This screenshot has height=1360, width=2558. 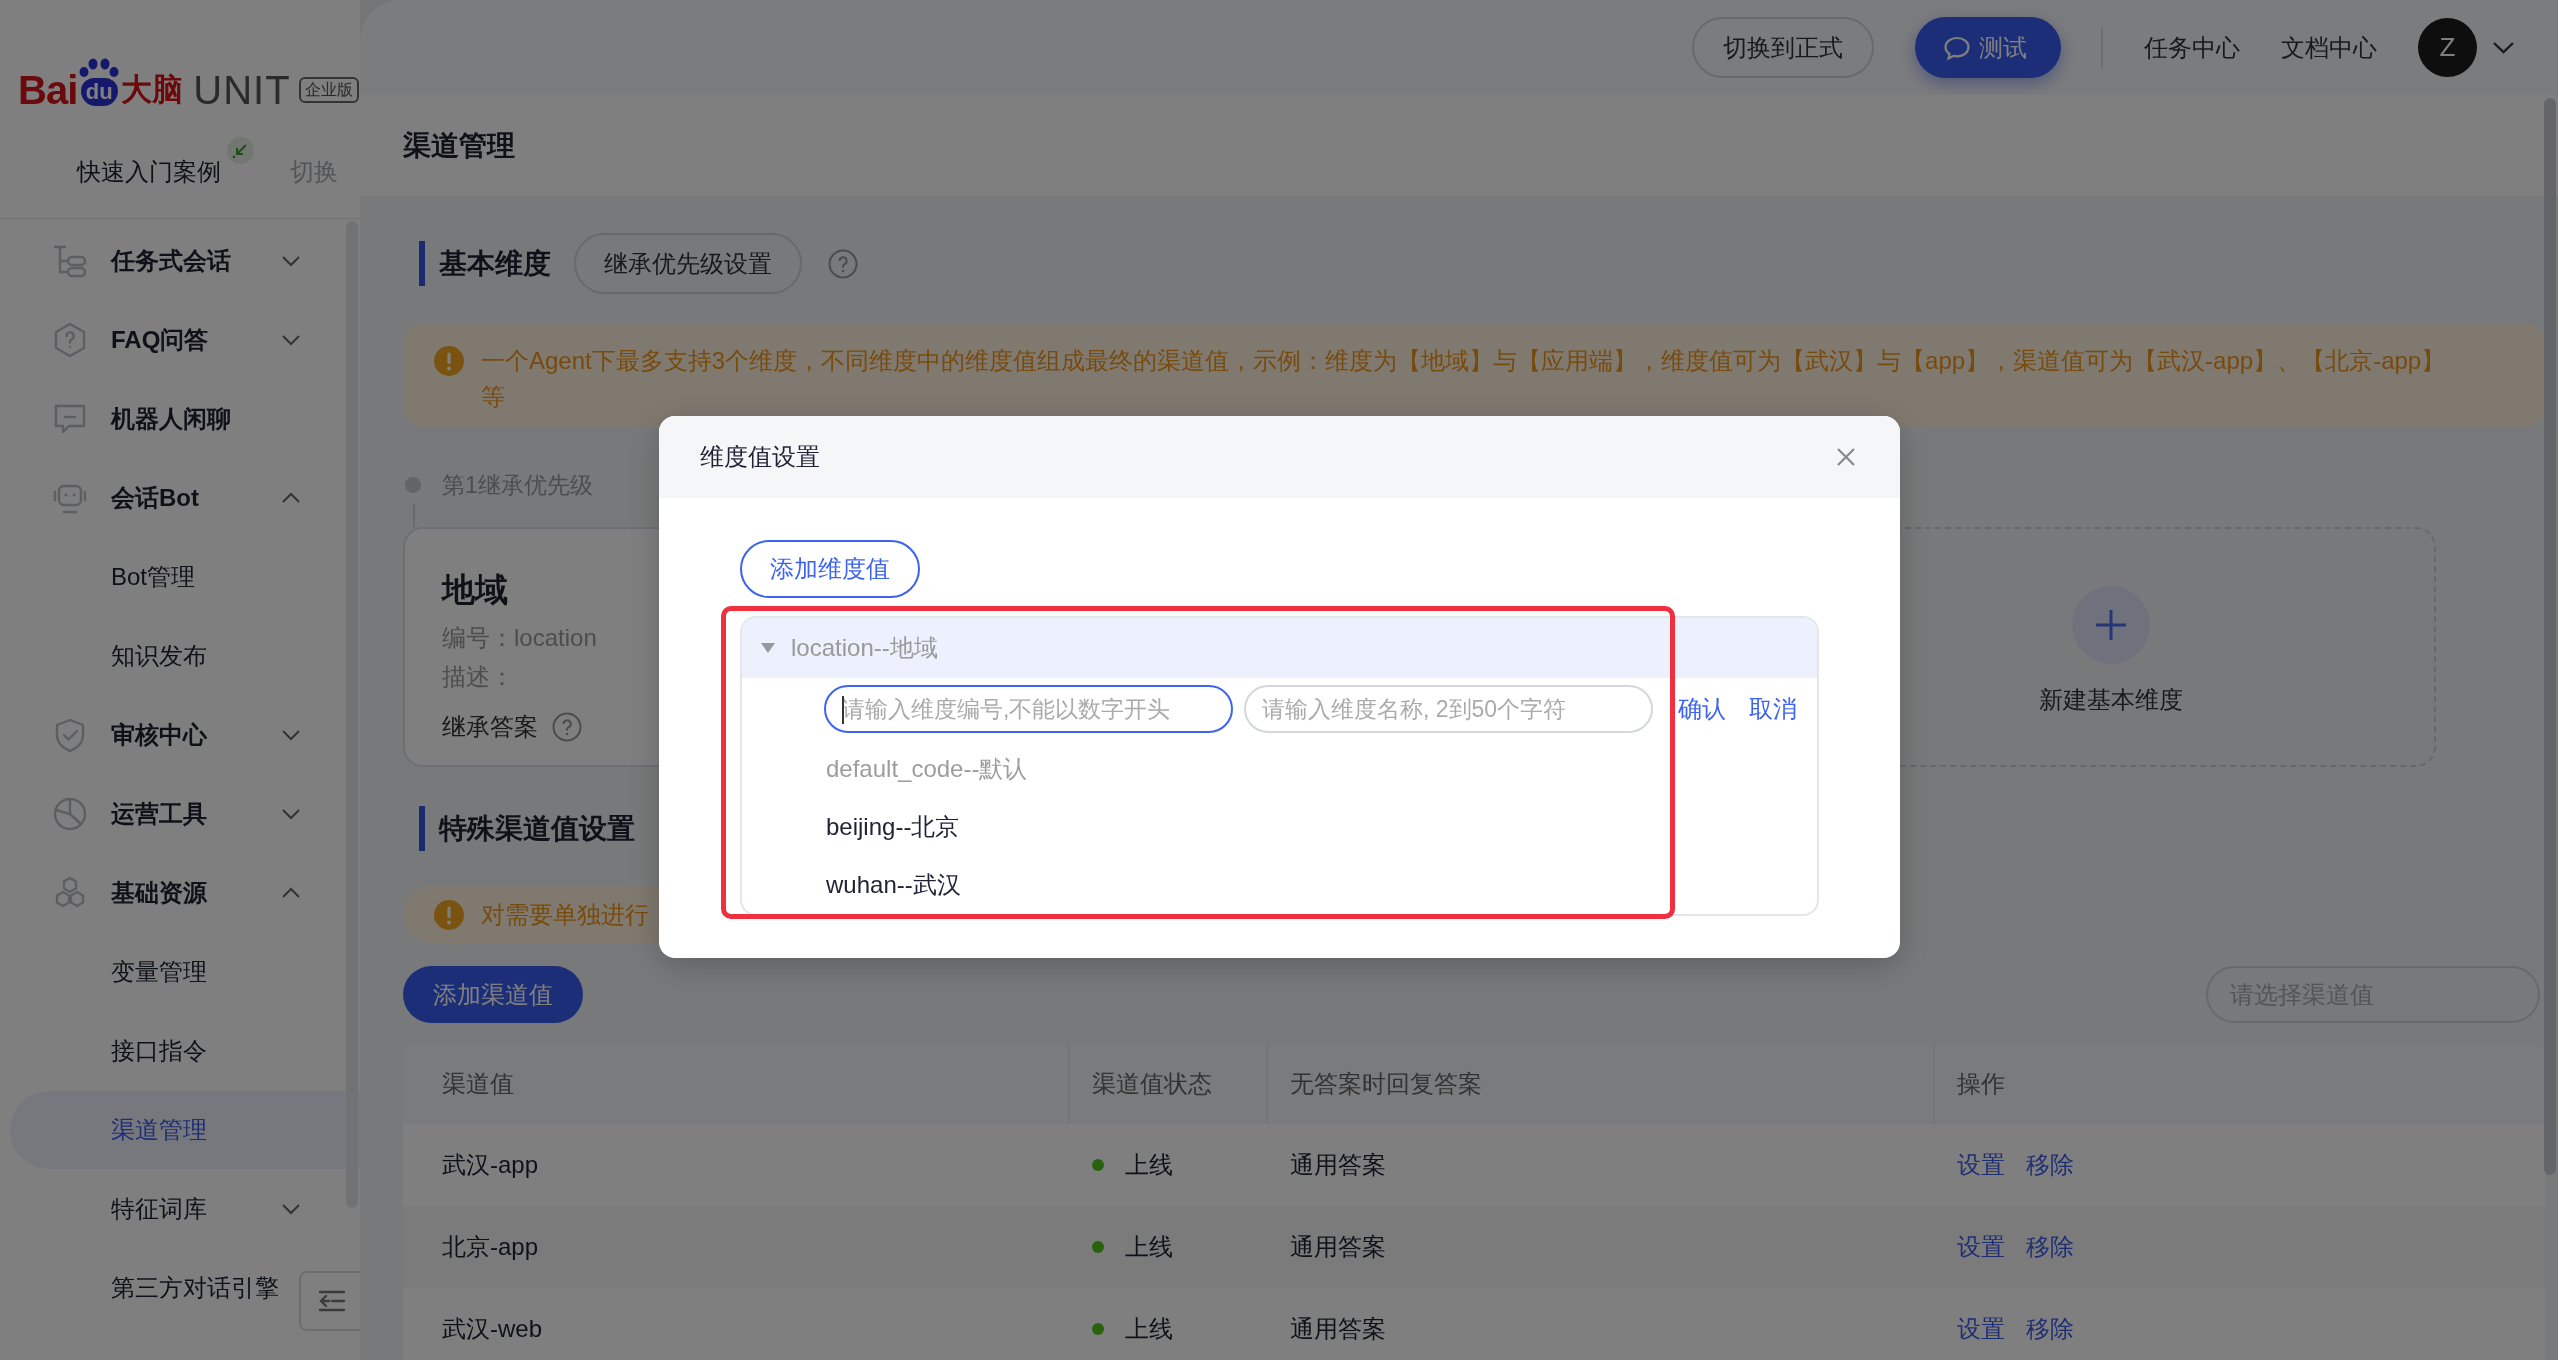 What do you see at coordinates (2192, 47) in the screenshot?
I see `nav-link: 任务中心` at bounding box center [2192, 47].